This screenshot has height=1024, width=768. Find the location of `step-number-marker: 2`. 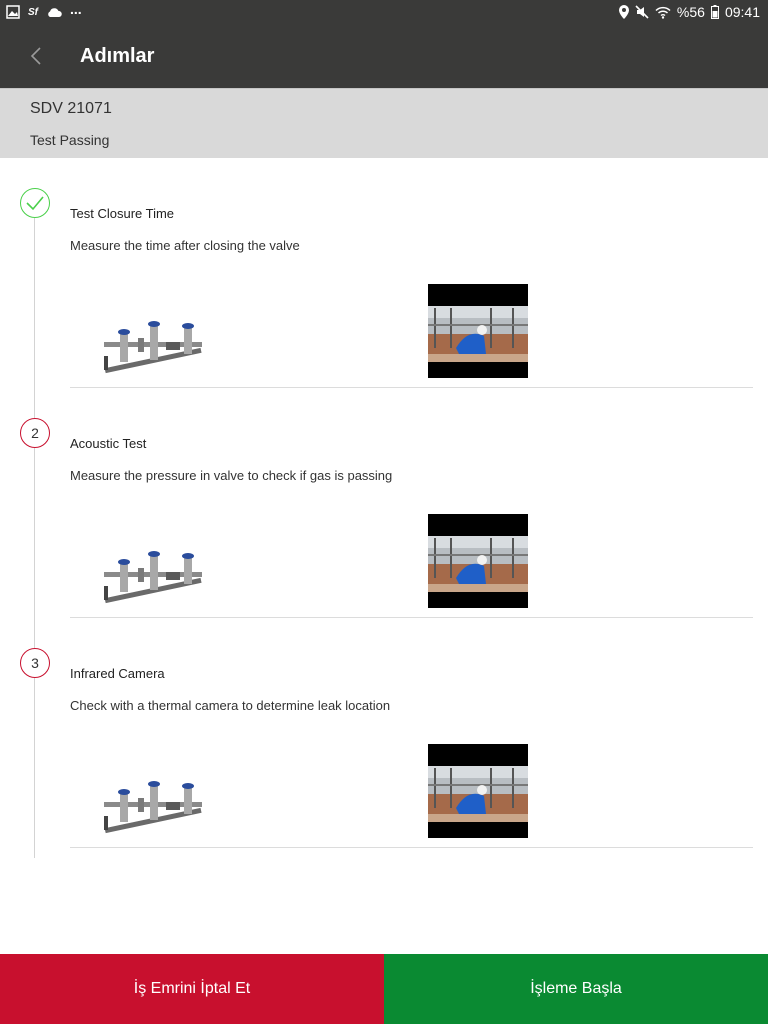

step-number-marker: 2 is located at coordinates (35, 433).